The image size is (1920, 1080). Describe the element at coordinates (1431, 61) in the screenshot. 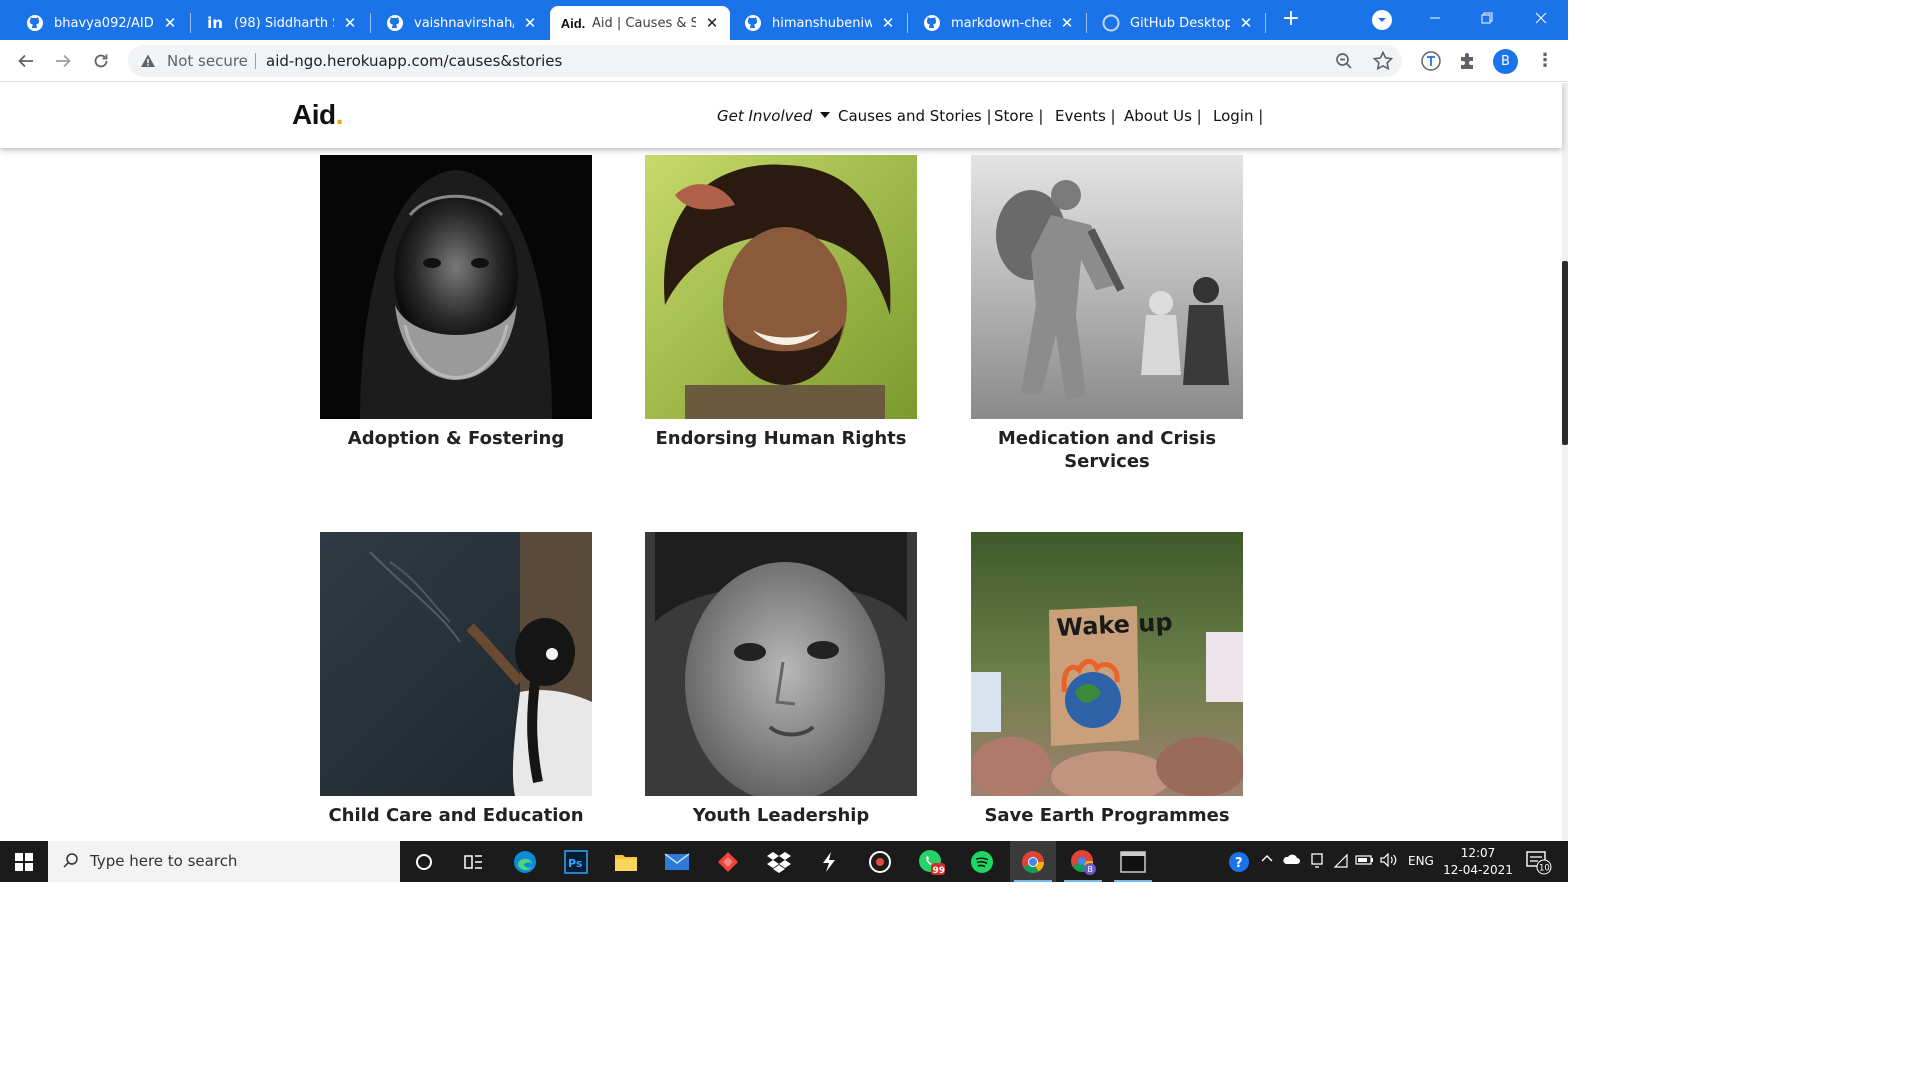

I see `translate-extension-icon` at that location.